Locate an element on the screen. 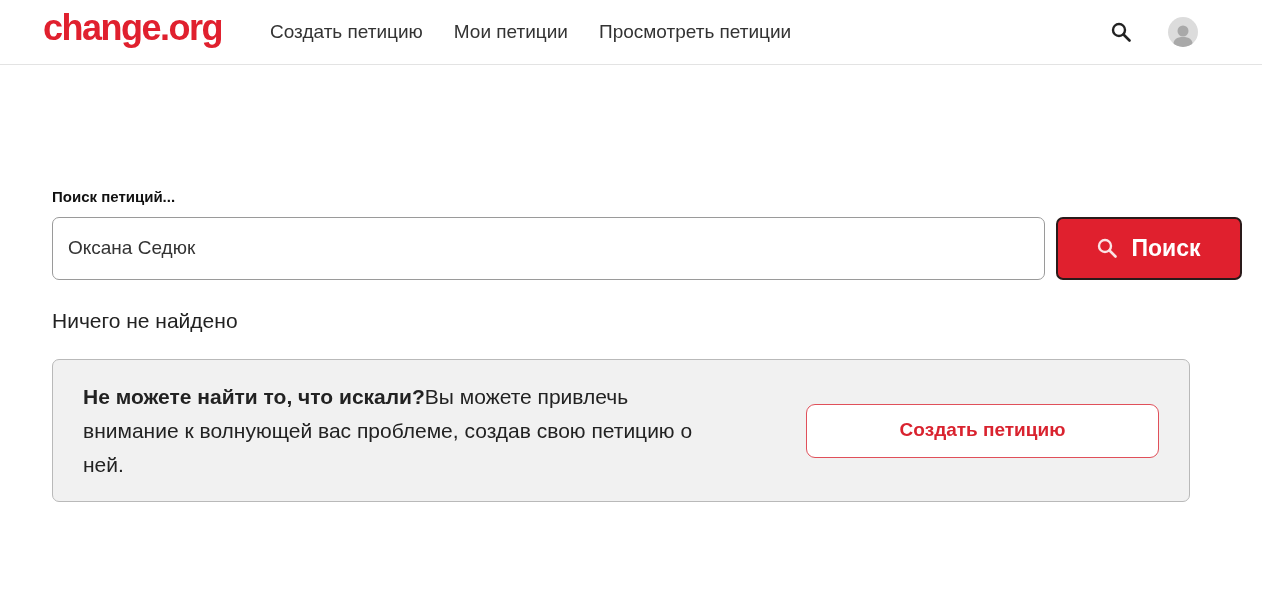  nav-link: Просмотреть петиции is located at coordinates (695, 32).